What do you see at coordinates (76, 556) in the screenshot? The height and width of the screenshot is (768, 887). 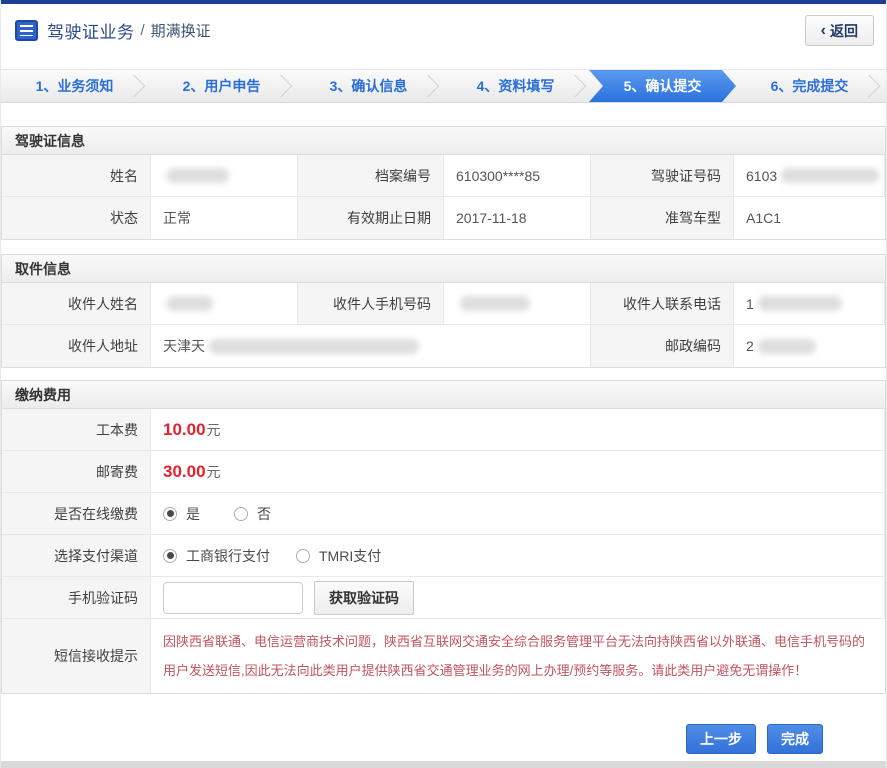 I see `pay-channel-label: 选择支付渠道` at bounding box center [76, 556].